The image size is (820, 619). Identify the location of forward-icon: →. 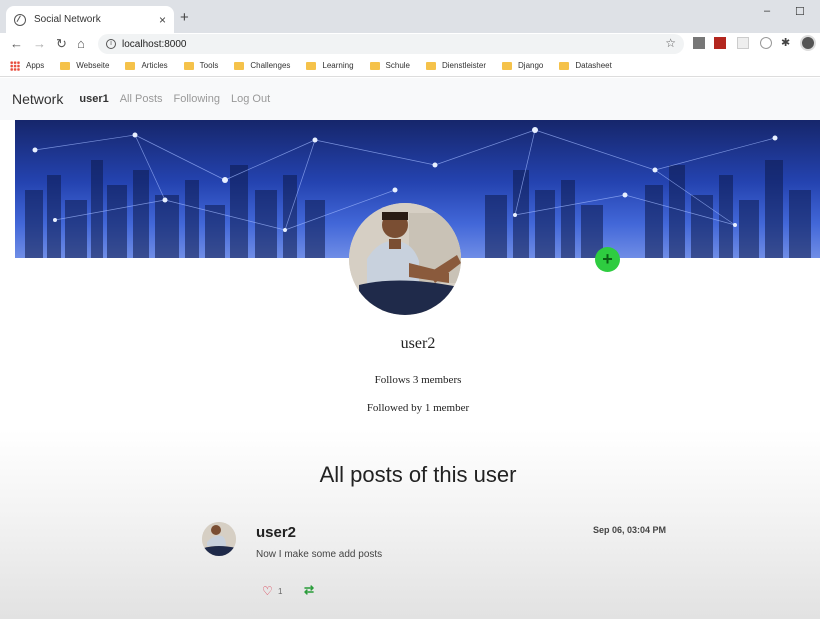
(39, 43).